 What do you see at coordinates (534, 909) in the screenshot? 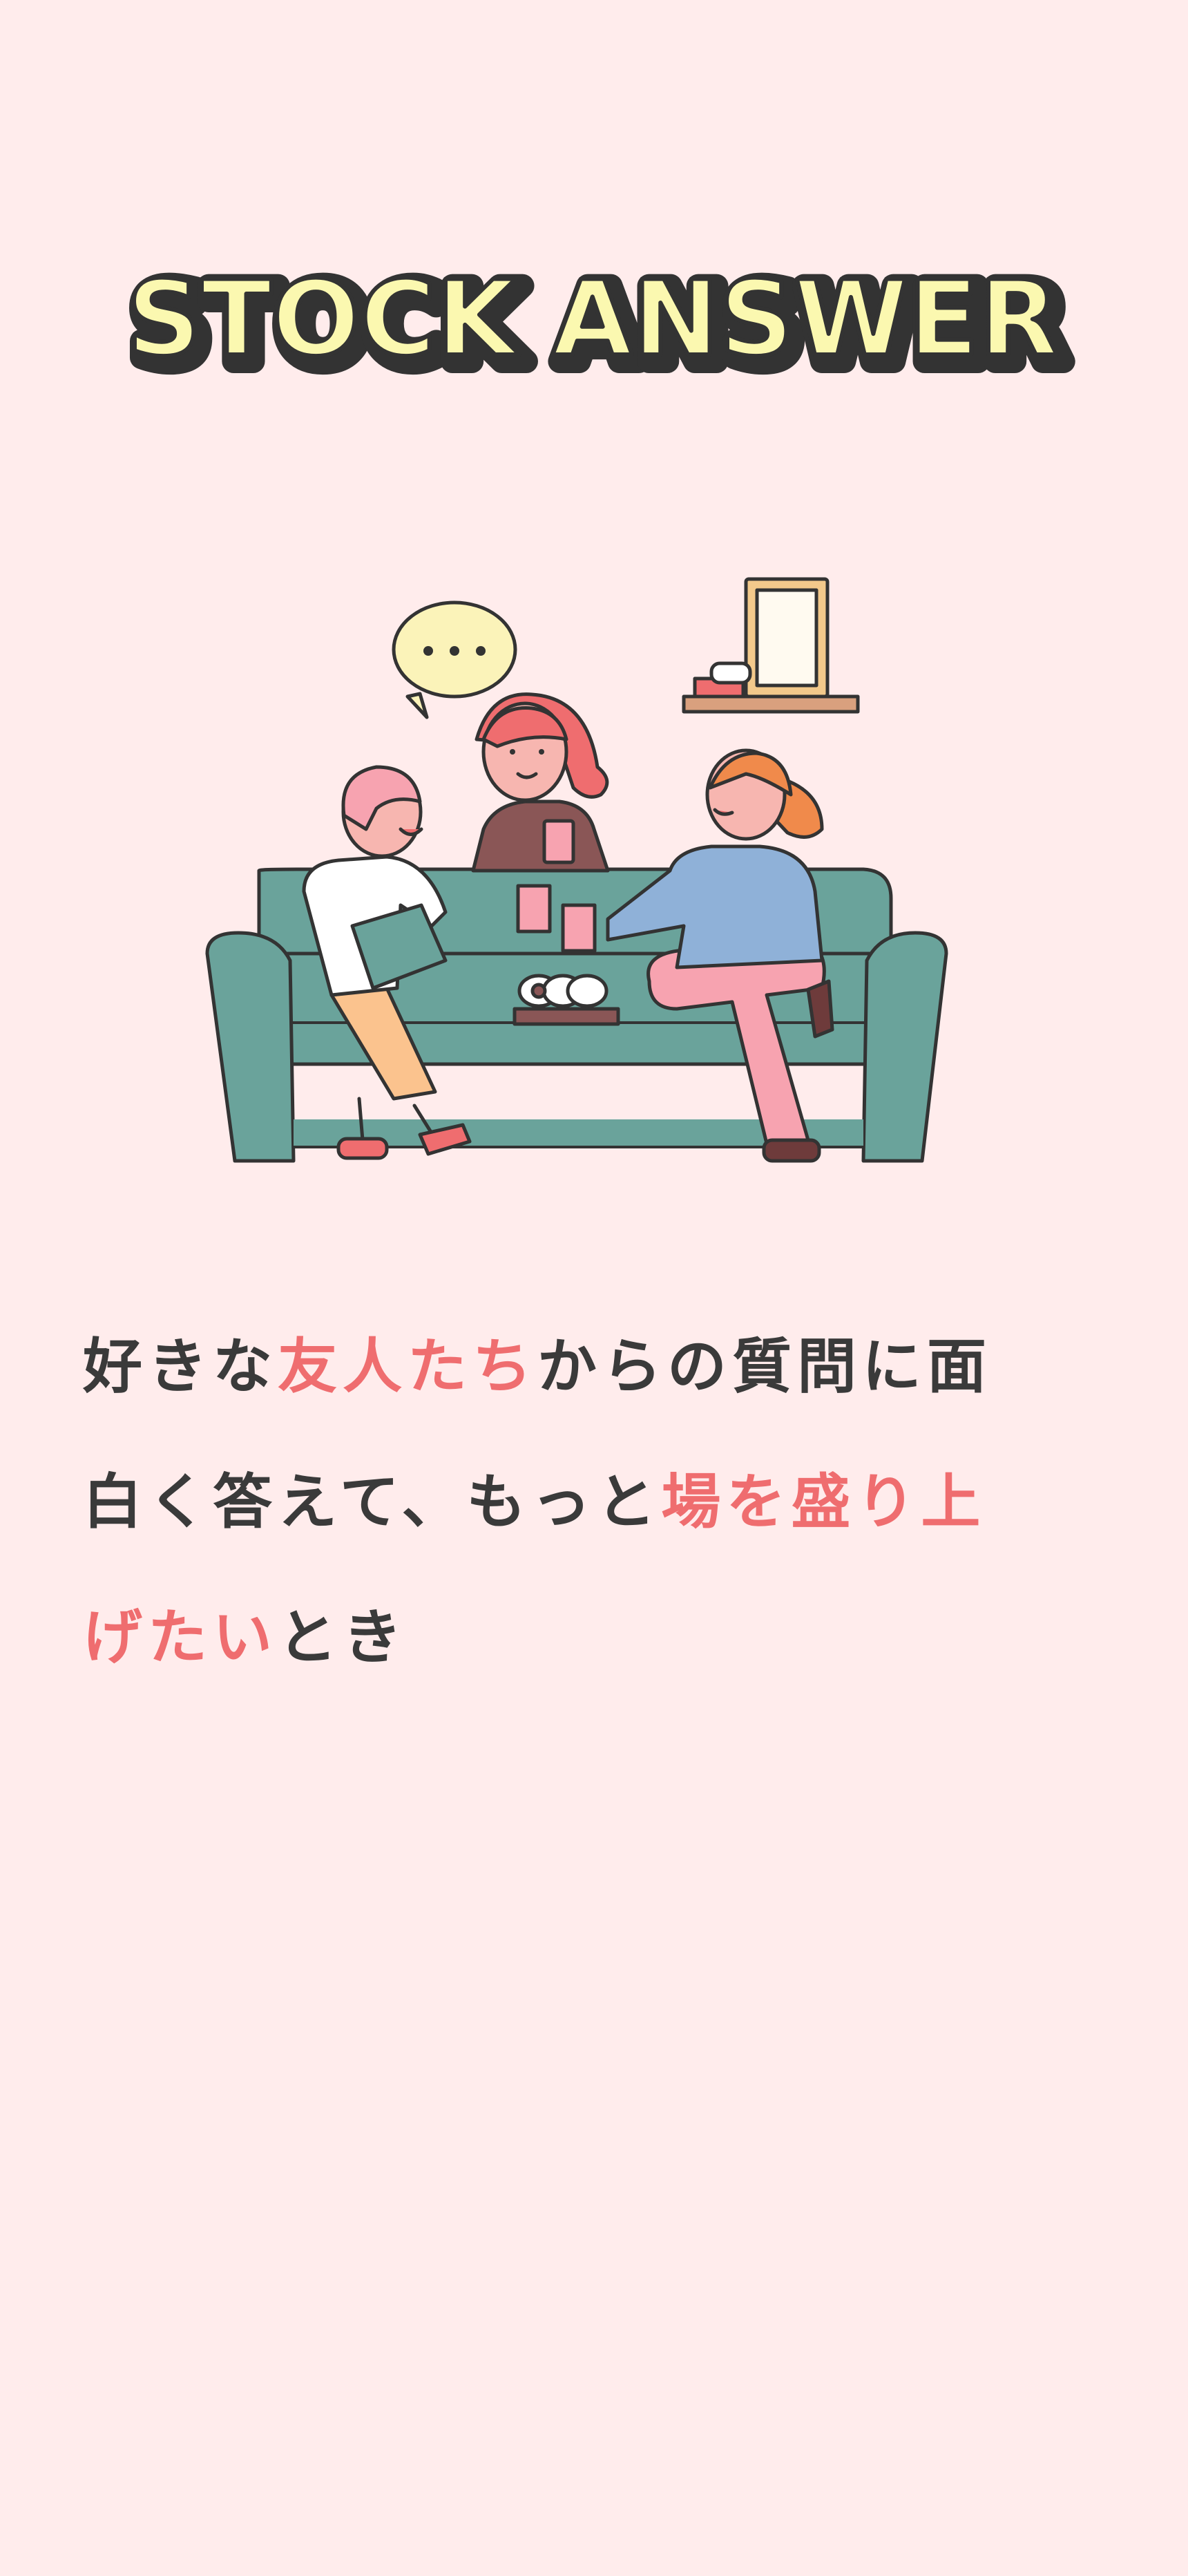
I see `mug-left` at bounding box center [534, 909].